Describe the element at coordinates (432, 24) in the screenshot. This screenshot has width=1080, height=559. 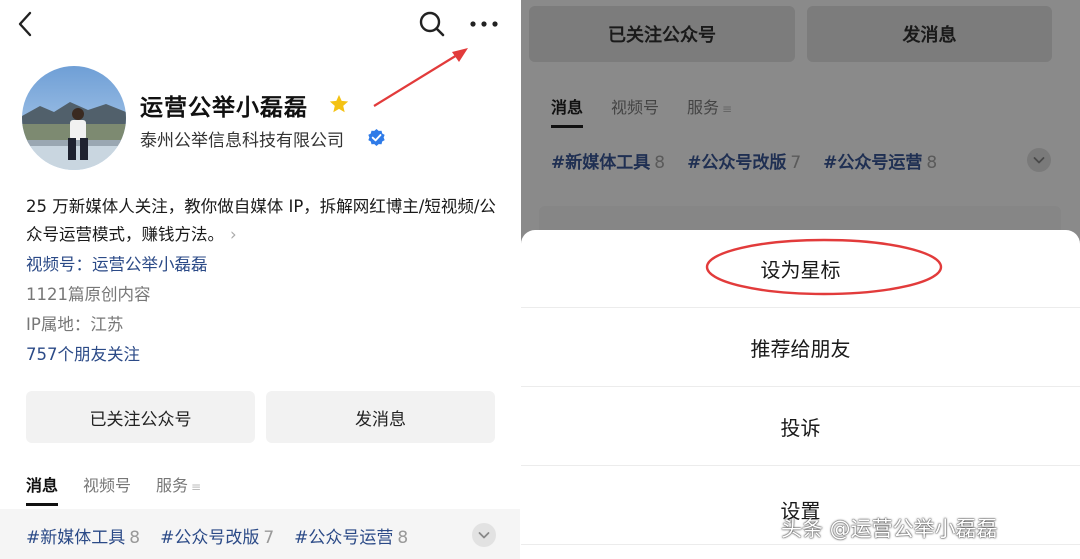
I see `search-icon` at that location.